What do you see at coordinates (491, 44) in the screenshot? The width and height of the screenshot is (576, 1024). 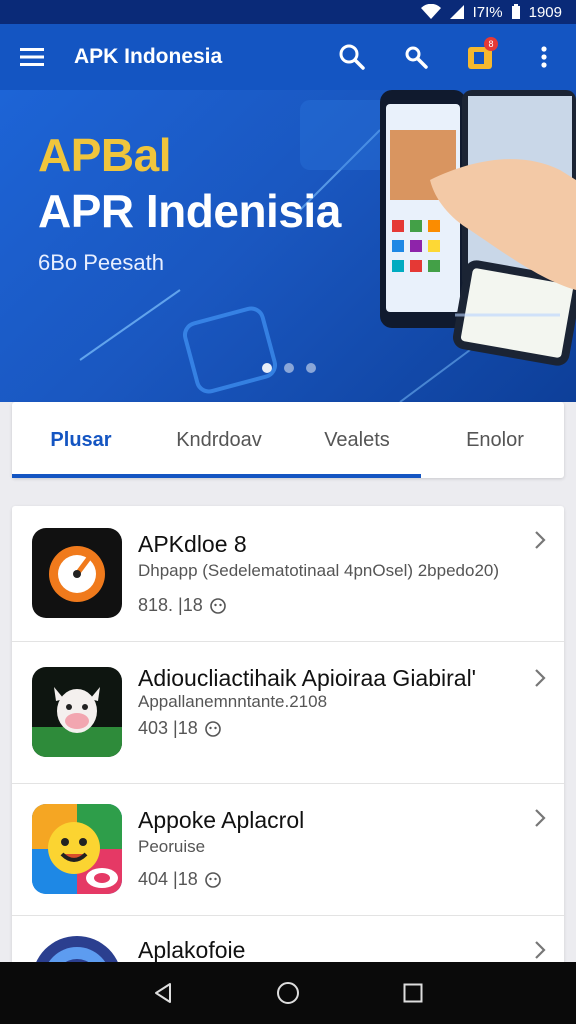 I see `notification-badge: 8` at bounding box center [491, 44].